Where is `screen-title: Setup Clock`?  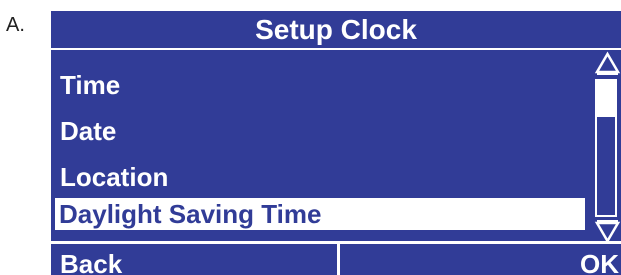 screen-title: Setup Clock is located at coordinates (336, 30).